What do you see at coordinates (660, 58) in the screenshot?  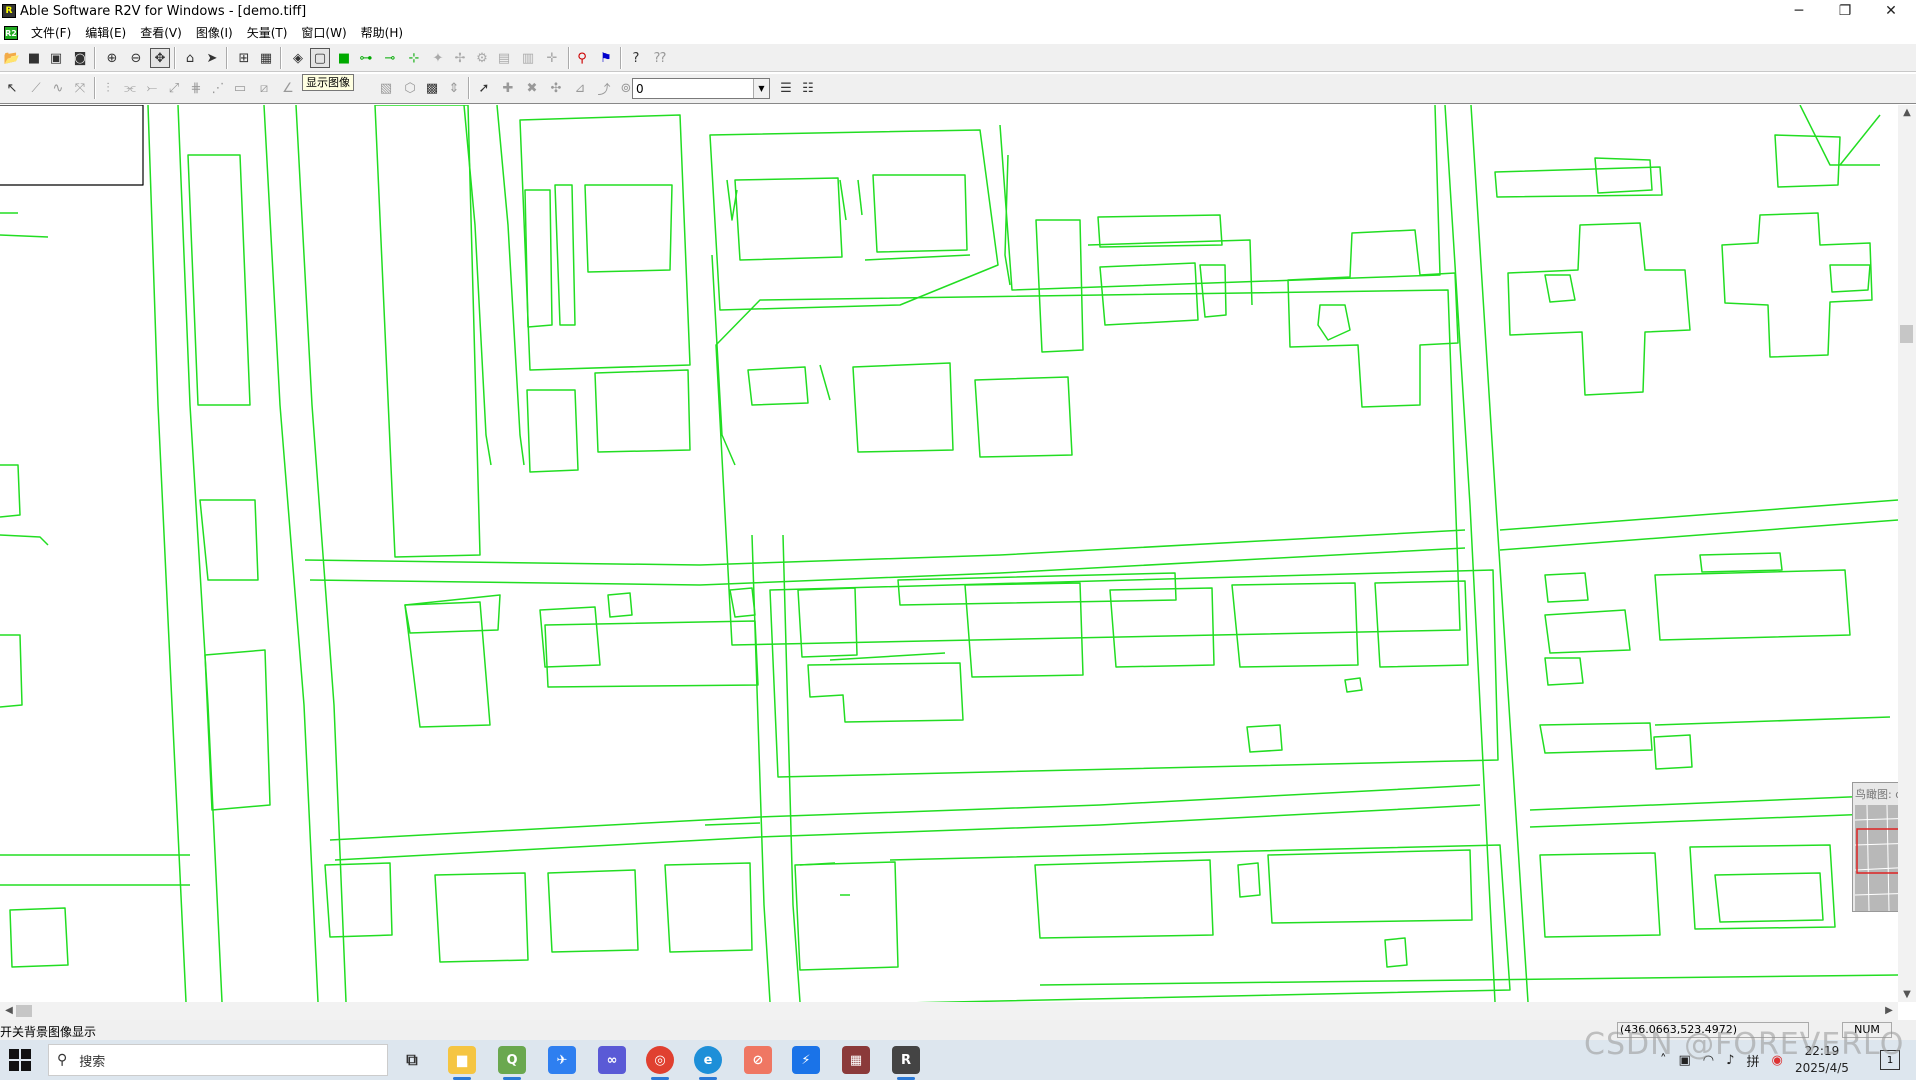 I see `context-help-icon: ⁇` at bounding box center [660, 58].